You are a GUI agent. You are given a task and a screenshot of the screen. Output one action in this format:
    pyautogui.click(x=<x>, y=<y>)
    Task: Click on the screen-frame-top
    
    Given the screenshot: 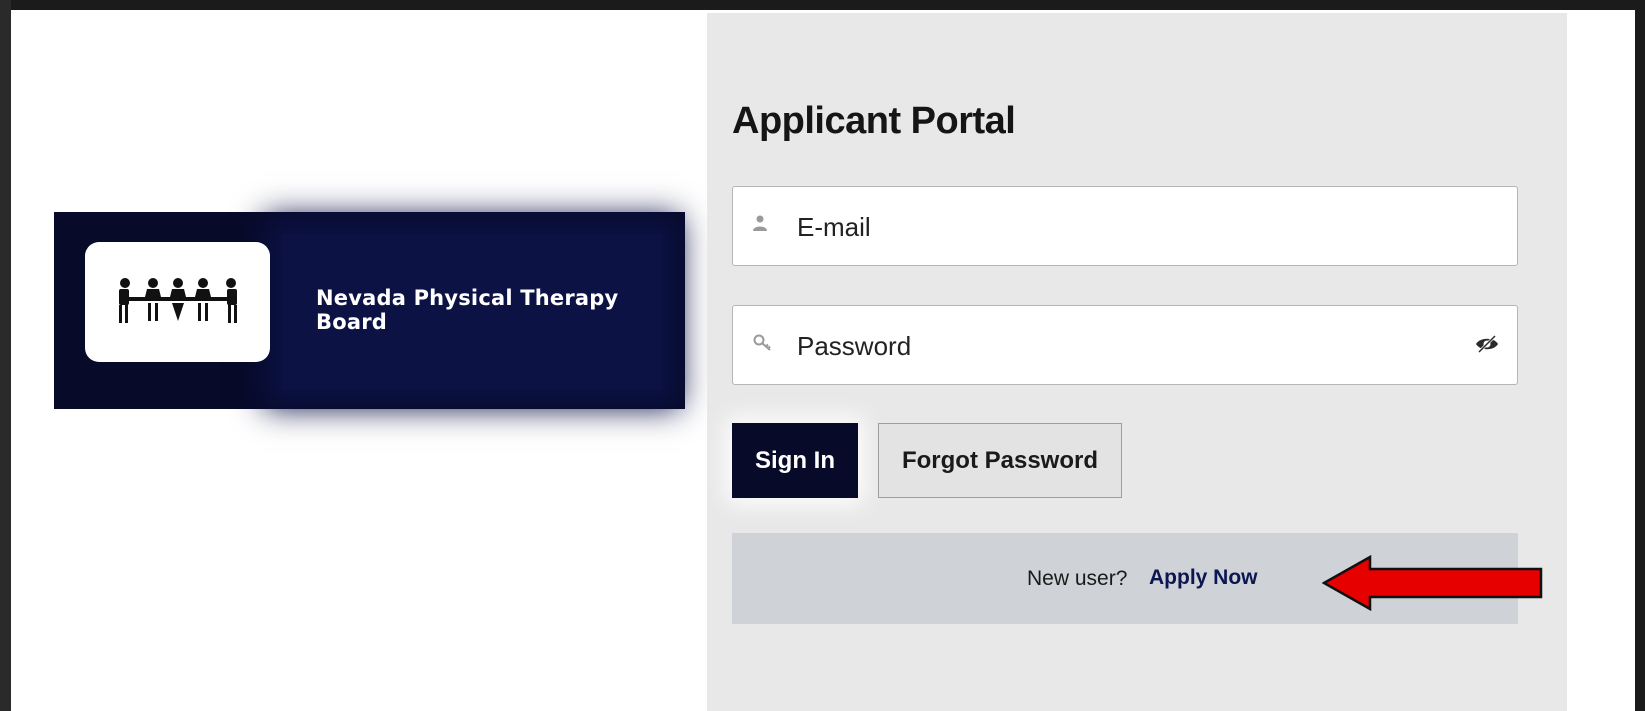 What is the action you would take?
    pyautogui.click(x=822, y=5)
    